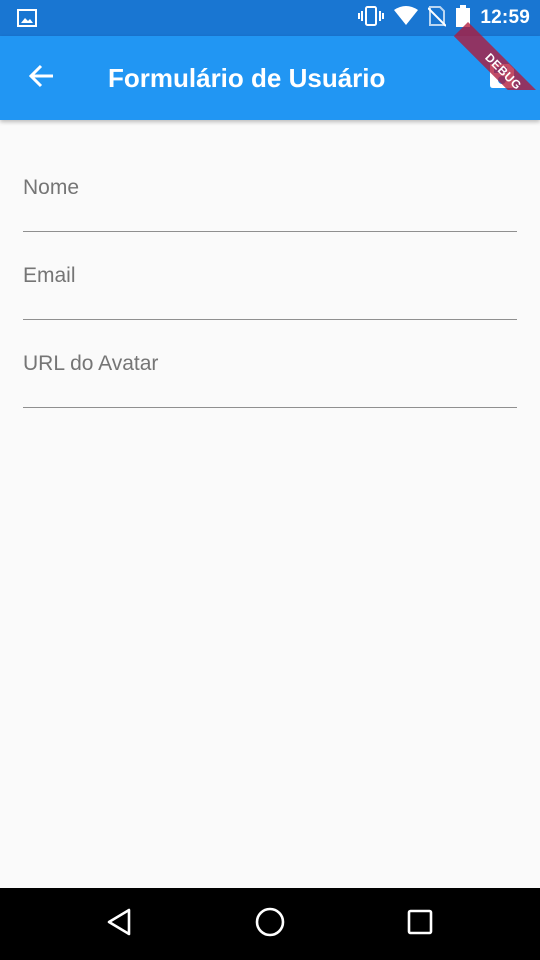 Image resolution: width=540 pixels, height=960 pixels. I want to click on home-circle-icon, so click(270, 924).